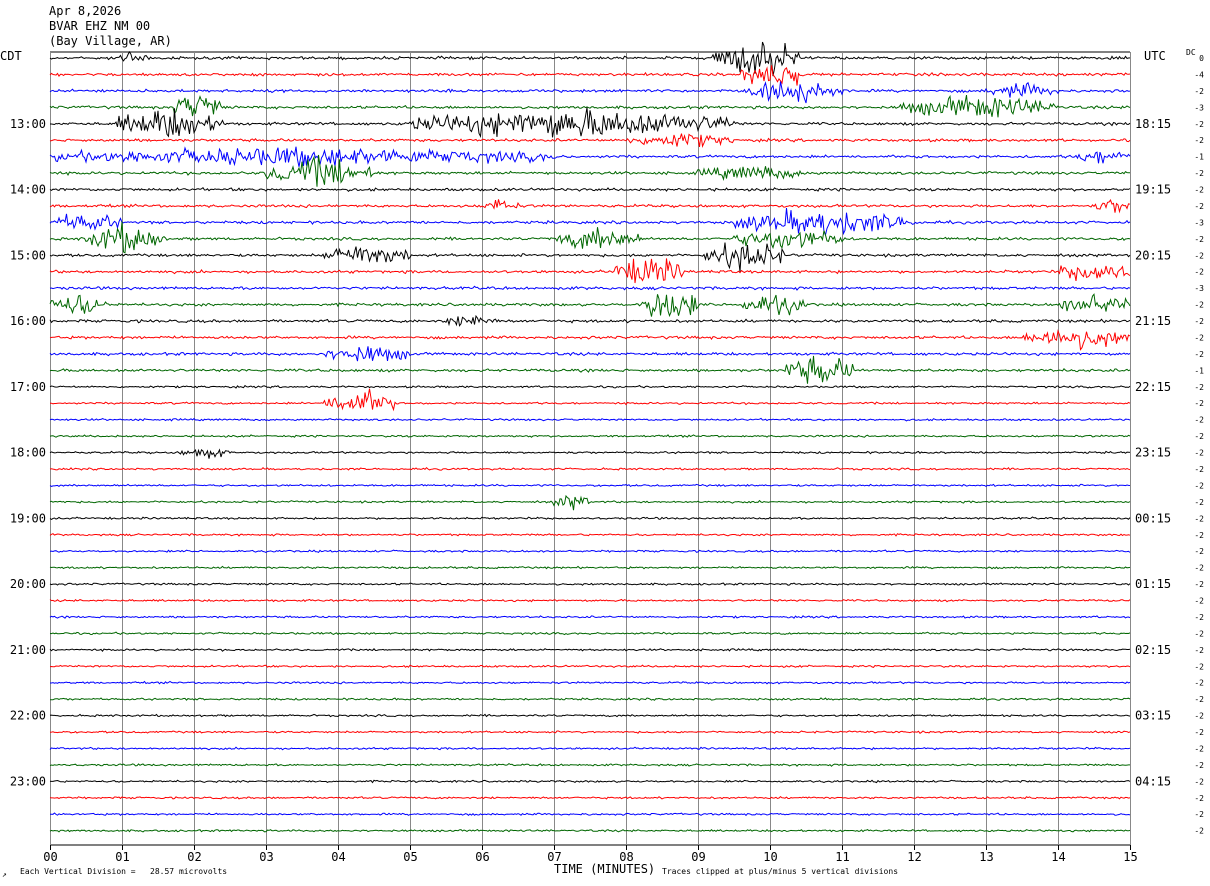 This screenshot has width=1210, height=886. I want to click on cdt-hour-label: 13:00, so click(28, 124).